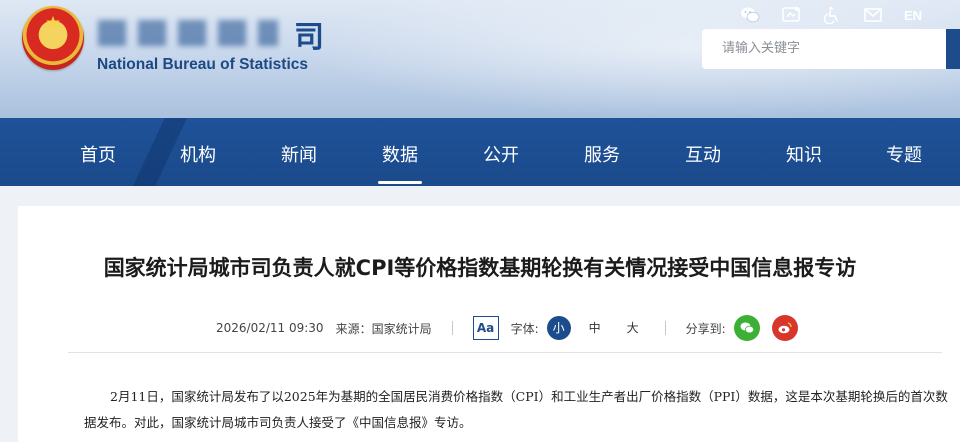 The image size is (960, 442). Describe the element at coordinates (203, 64) in the screenshot. I see `org-name-en: National Bureau of Statistics` at that location.